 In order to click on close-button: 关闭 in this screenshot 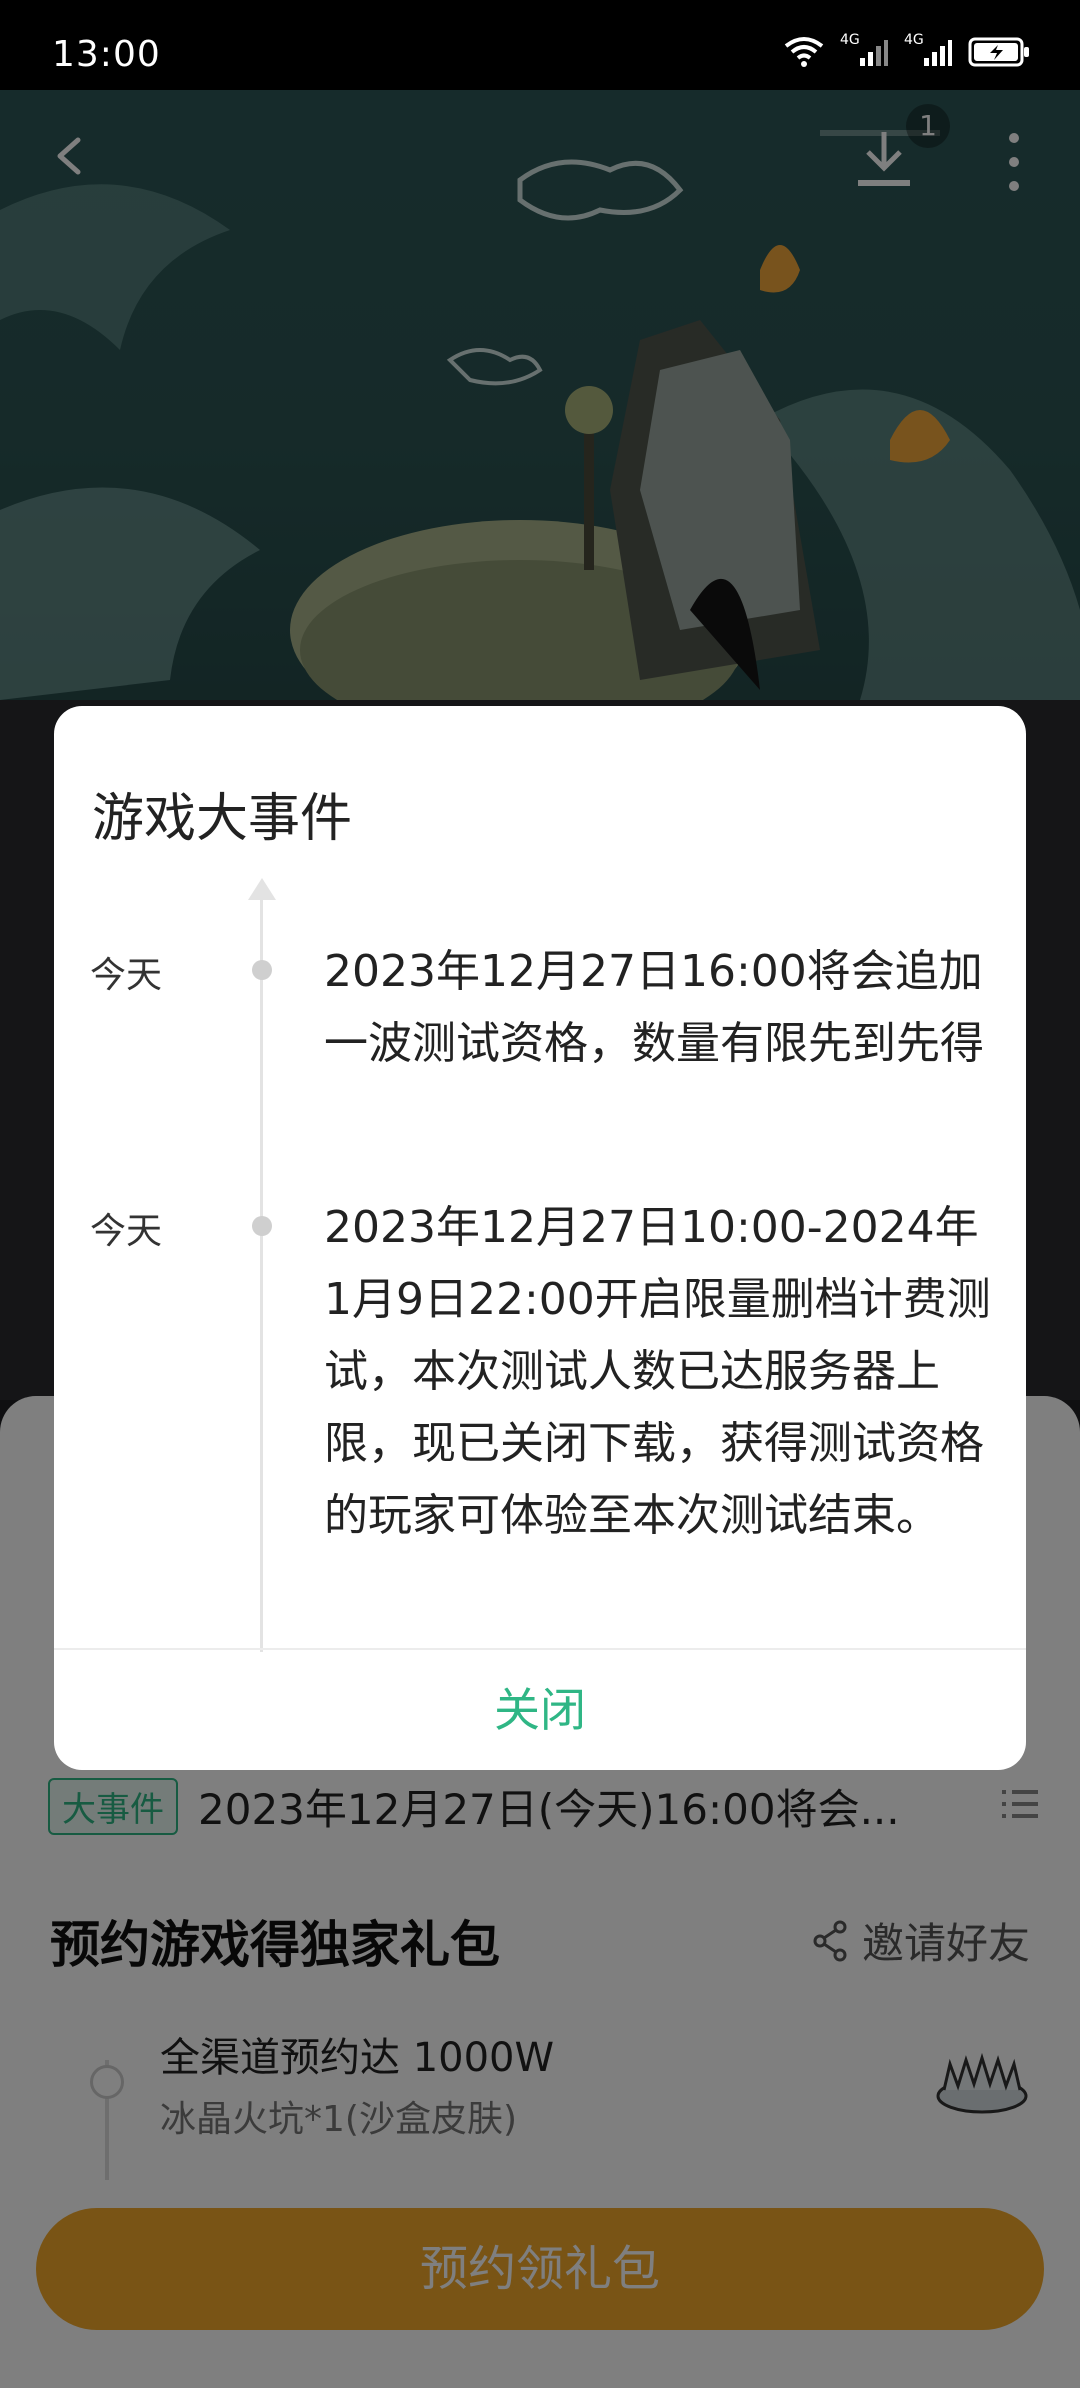, I will do `click(540, 1710)`.